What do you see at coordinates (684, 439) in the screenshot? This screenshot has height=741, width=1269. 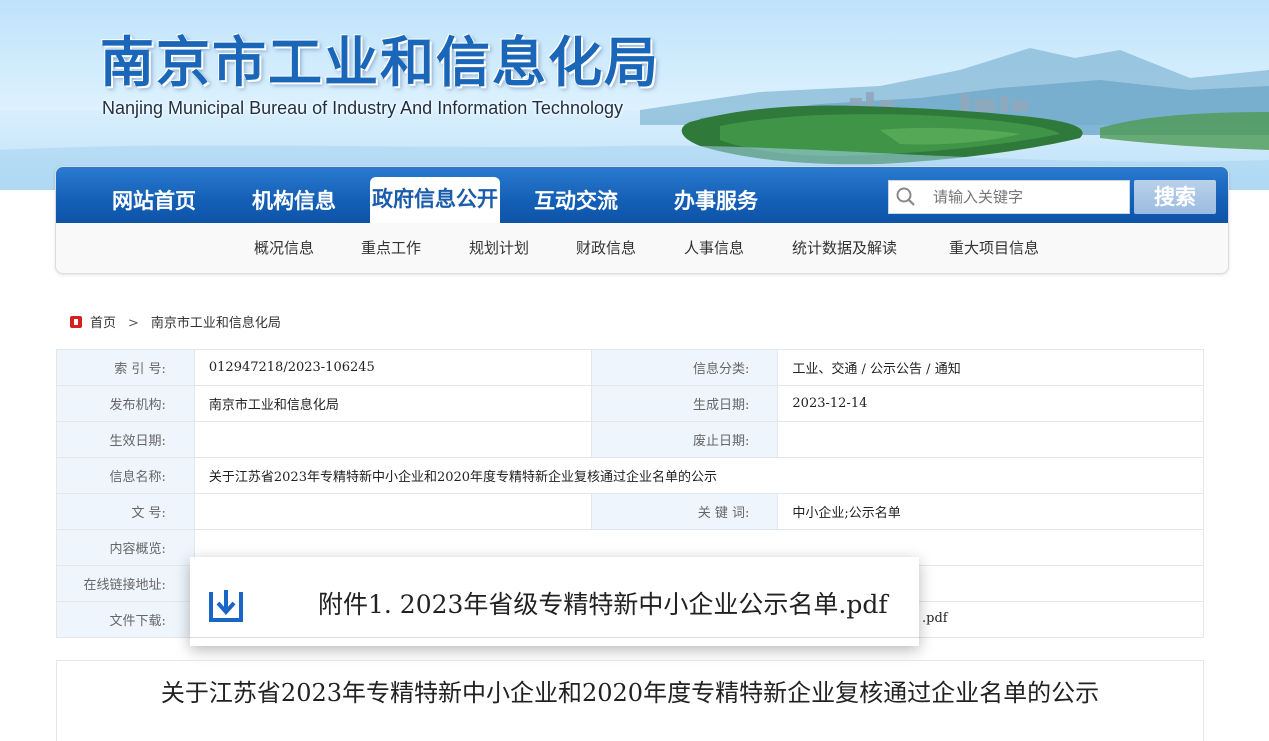 I see `expire-date-label: 废止日期:` at bounding box center [684, 439].